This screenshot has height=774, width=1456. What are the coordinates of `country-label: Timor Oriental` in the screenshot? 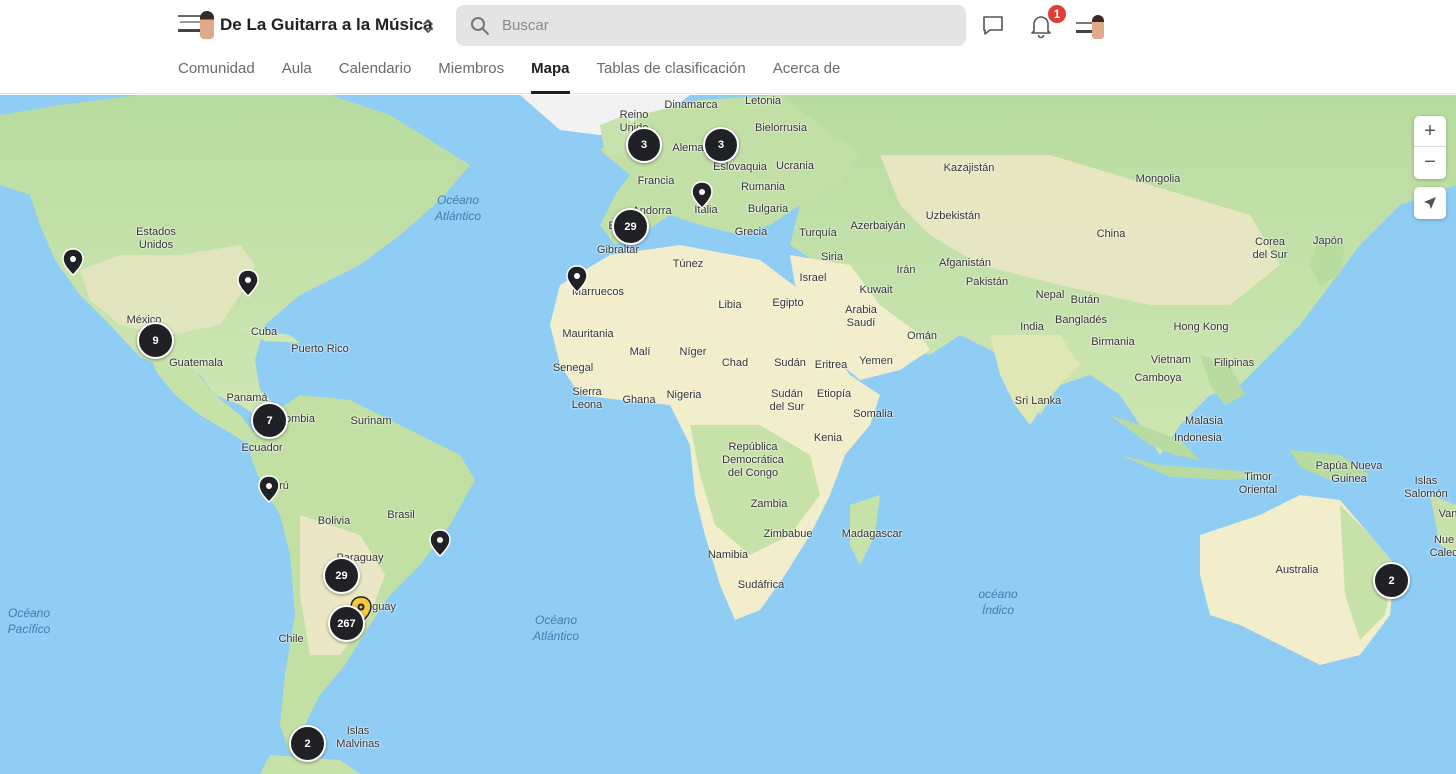 It's located at (1258, 483).